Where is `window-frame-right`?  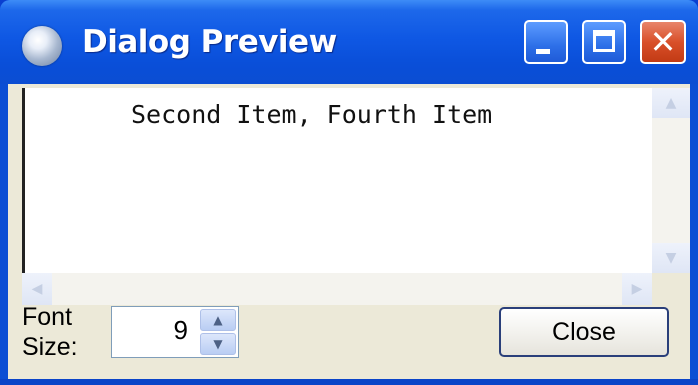 window-frame-right is located at coordinates (694, 234).